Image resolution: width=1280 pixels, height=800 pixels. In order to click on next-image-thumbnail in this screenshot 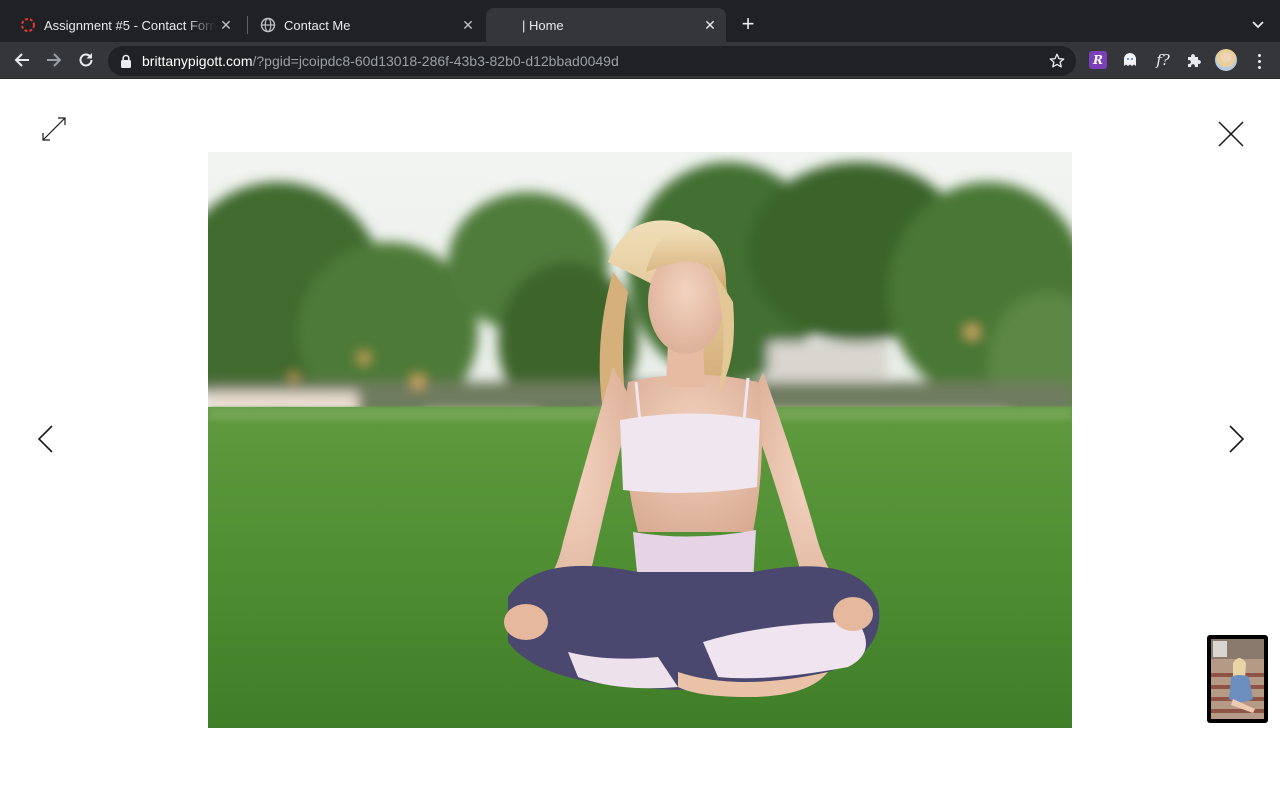, I will do `click(1237, 679)`.